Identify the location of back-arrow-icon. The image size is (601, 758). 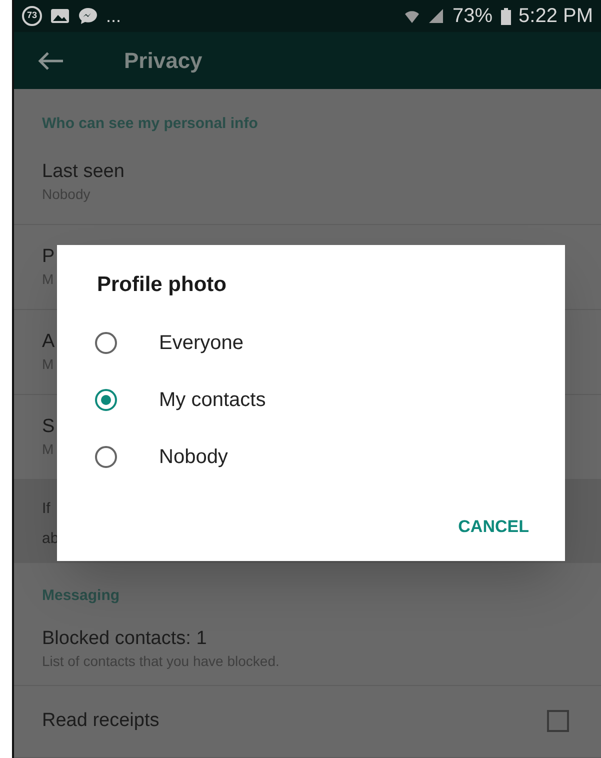
(51, 60).